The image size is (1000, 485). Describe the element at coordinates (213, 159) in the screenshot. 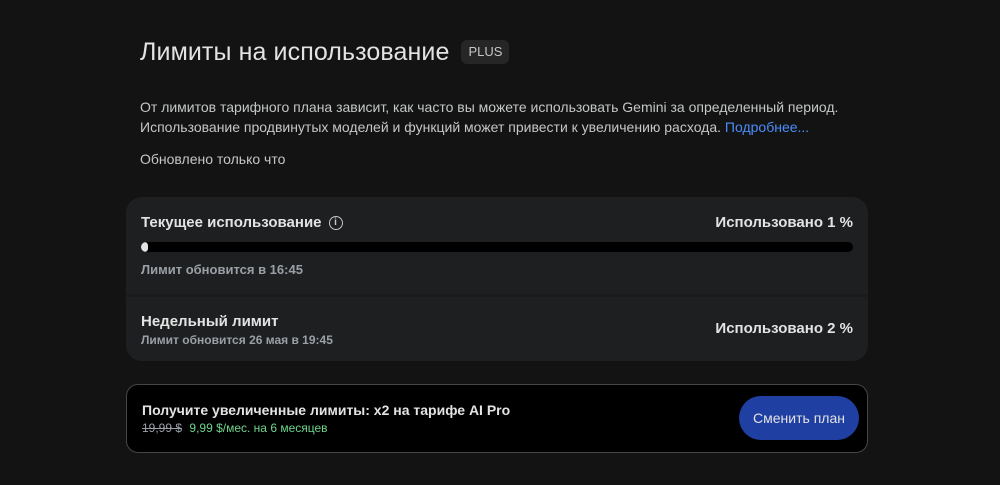

I see `updated-status: Обновлено только что` at that location.